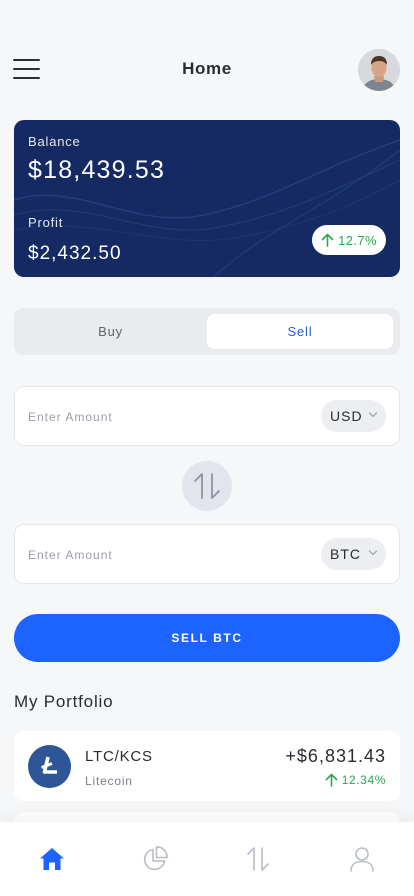 The width and height of the screenshot is (414, 896). Describe the element at coordinates (119, 756) in the screenshot. I see `asset-pair: LTC/KCS` at that location.